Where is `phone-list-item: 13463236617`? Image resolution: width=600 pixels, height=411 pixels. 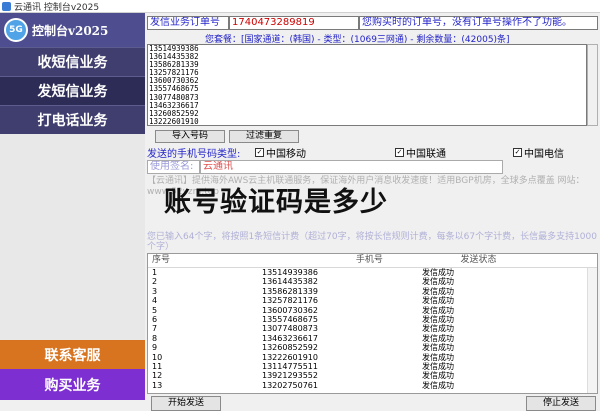 phone-list-item: 13463236617 is located at coordinates (174, 105).